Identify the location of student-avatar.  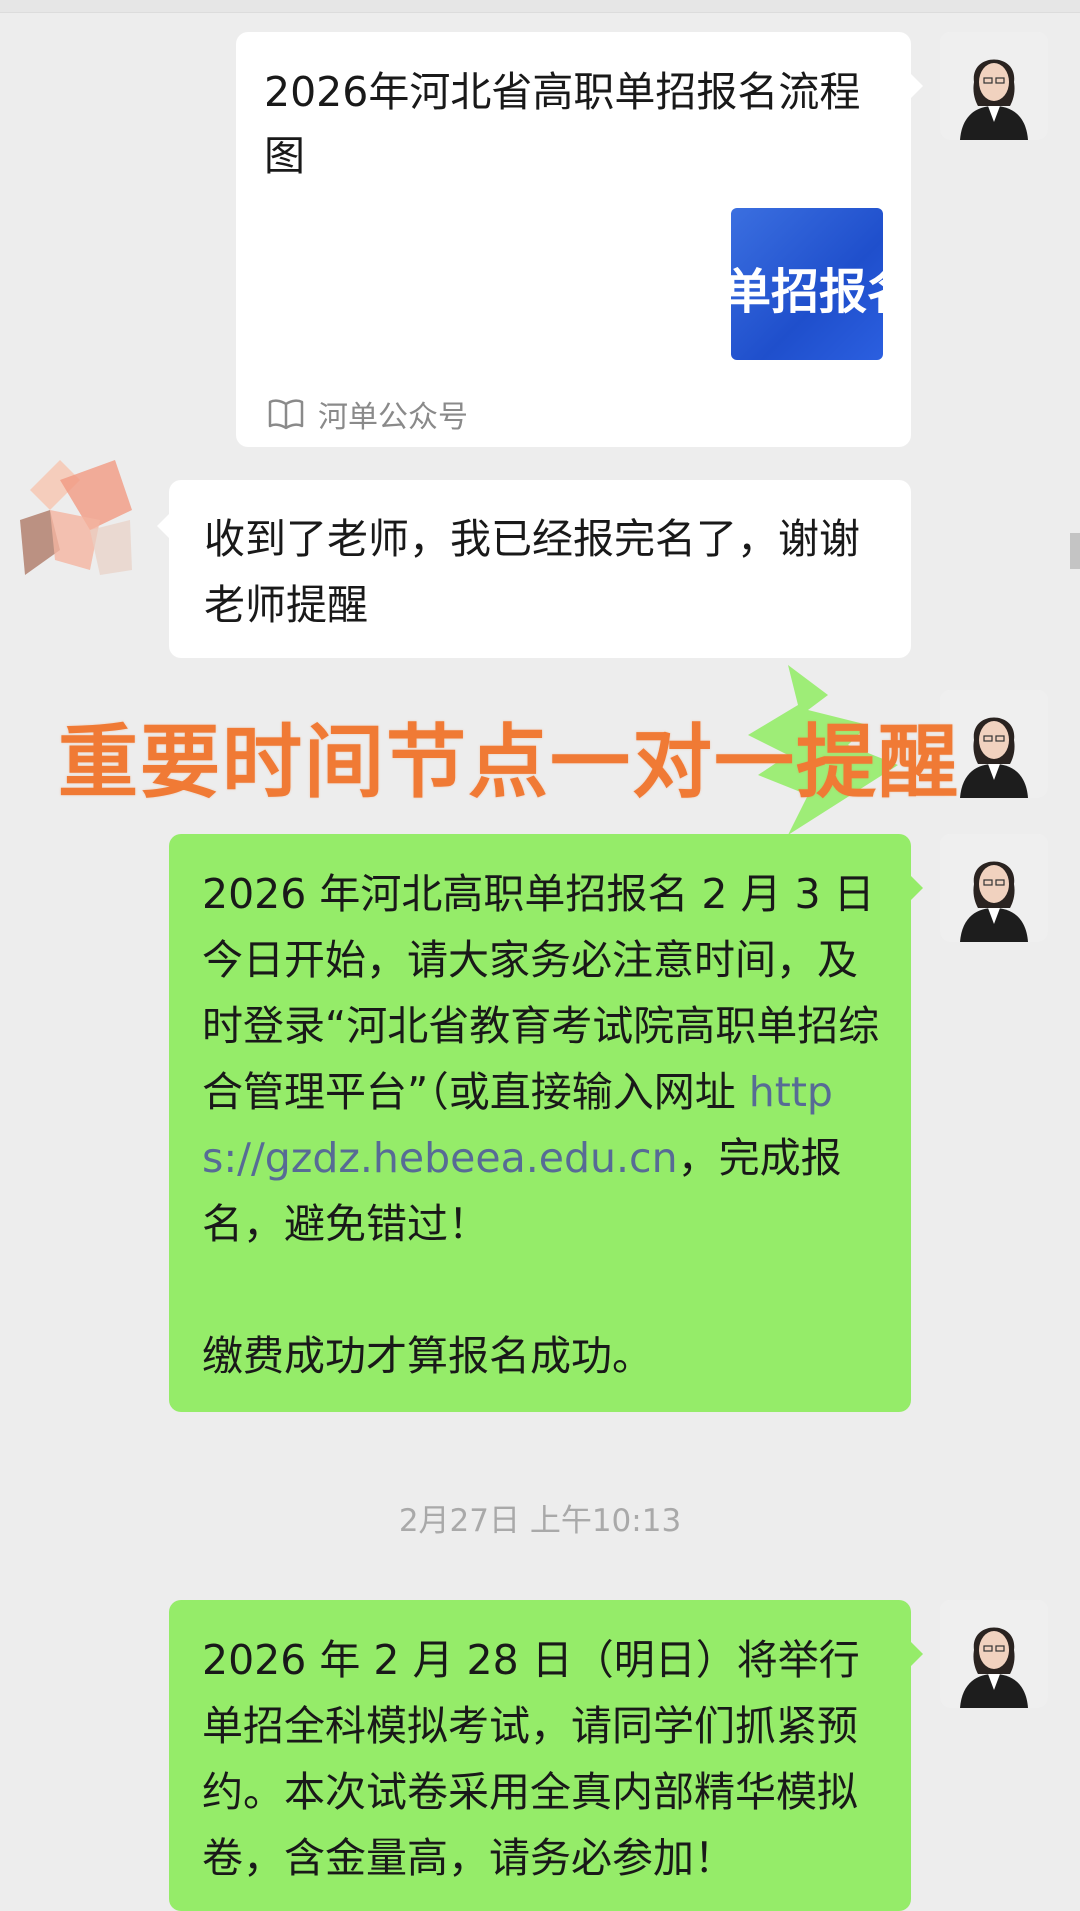
(76, 515).